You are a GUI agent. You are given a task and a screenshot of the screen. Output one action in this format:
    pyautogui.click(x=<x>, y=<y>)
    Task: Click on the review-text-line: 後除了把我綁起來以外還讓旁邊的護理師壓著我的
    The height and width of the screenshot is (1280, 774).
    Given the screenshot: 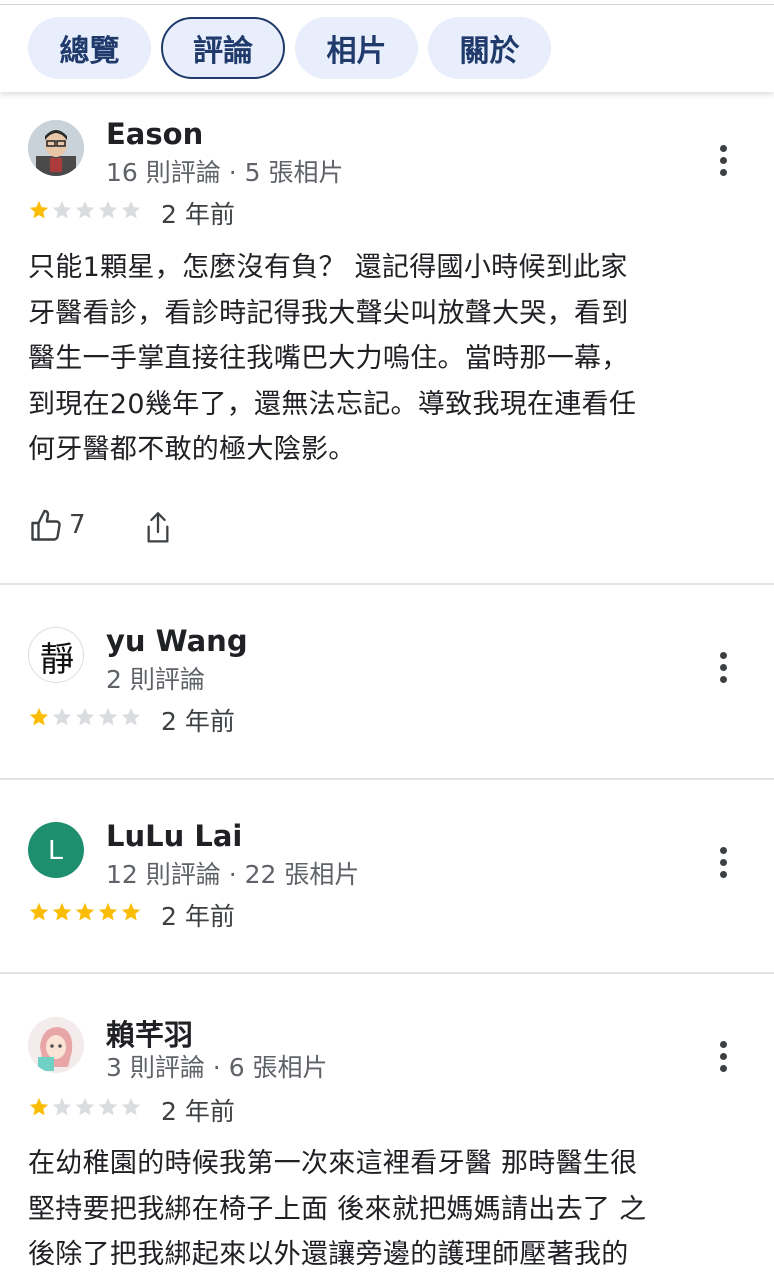 What is the action you would take?
    pyautogui.click(x=328, y=1254)
    